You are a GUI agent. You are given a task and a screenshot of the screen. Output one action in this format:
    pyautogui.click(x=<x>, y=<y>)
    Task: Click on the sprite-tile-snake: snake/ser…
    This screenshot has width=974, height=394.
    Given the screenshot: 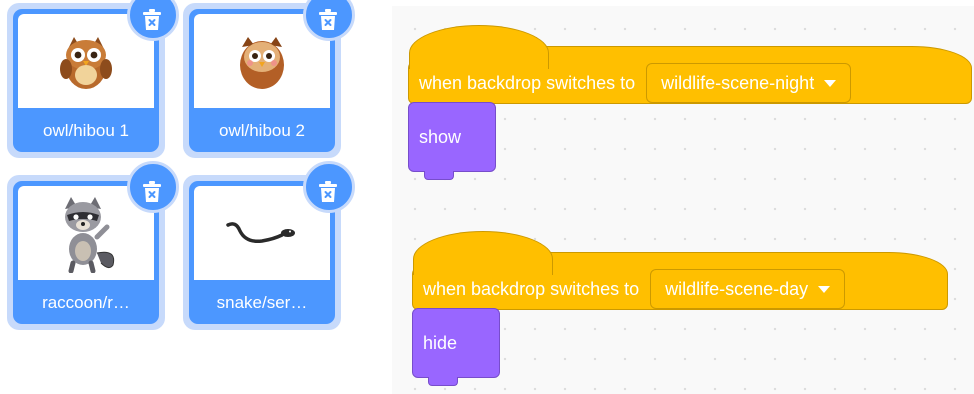 What is the action you would take?
    pyautogui.click(x=269, y=245)
    